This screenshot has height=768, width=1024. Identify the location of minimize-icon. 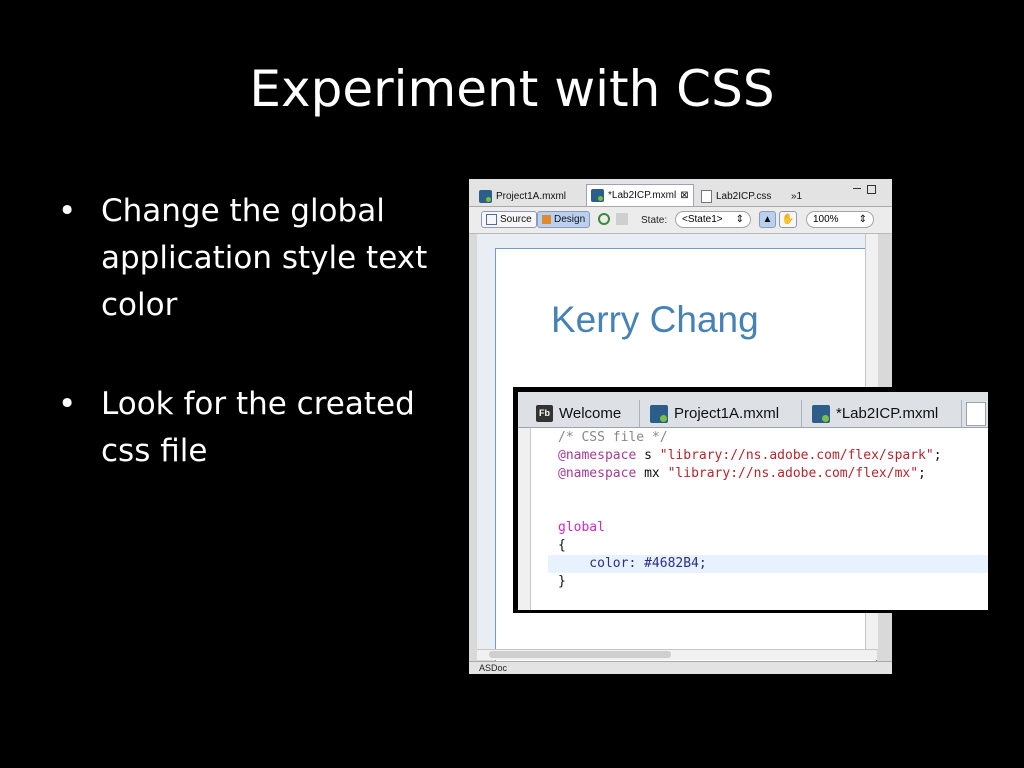
(857, 188).